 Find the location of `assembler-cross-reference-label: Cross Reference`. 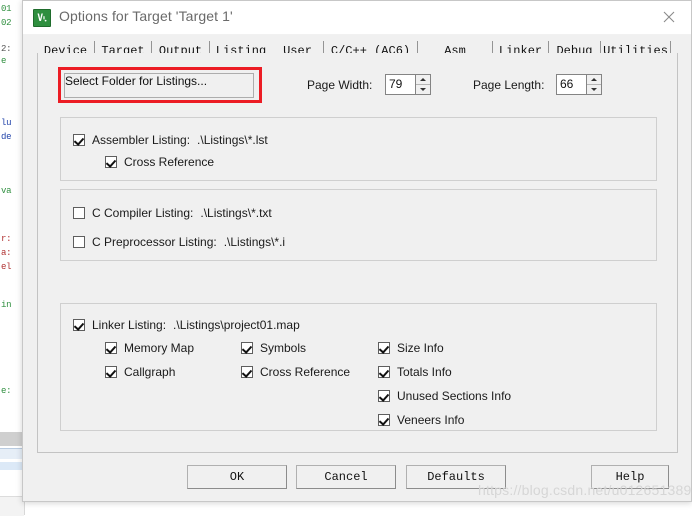

assembler-cross-reference-label: Cross Reference is located at coordinates (169, 162).